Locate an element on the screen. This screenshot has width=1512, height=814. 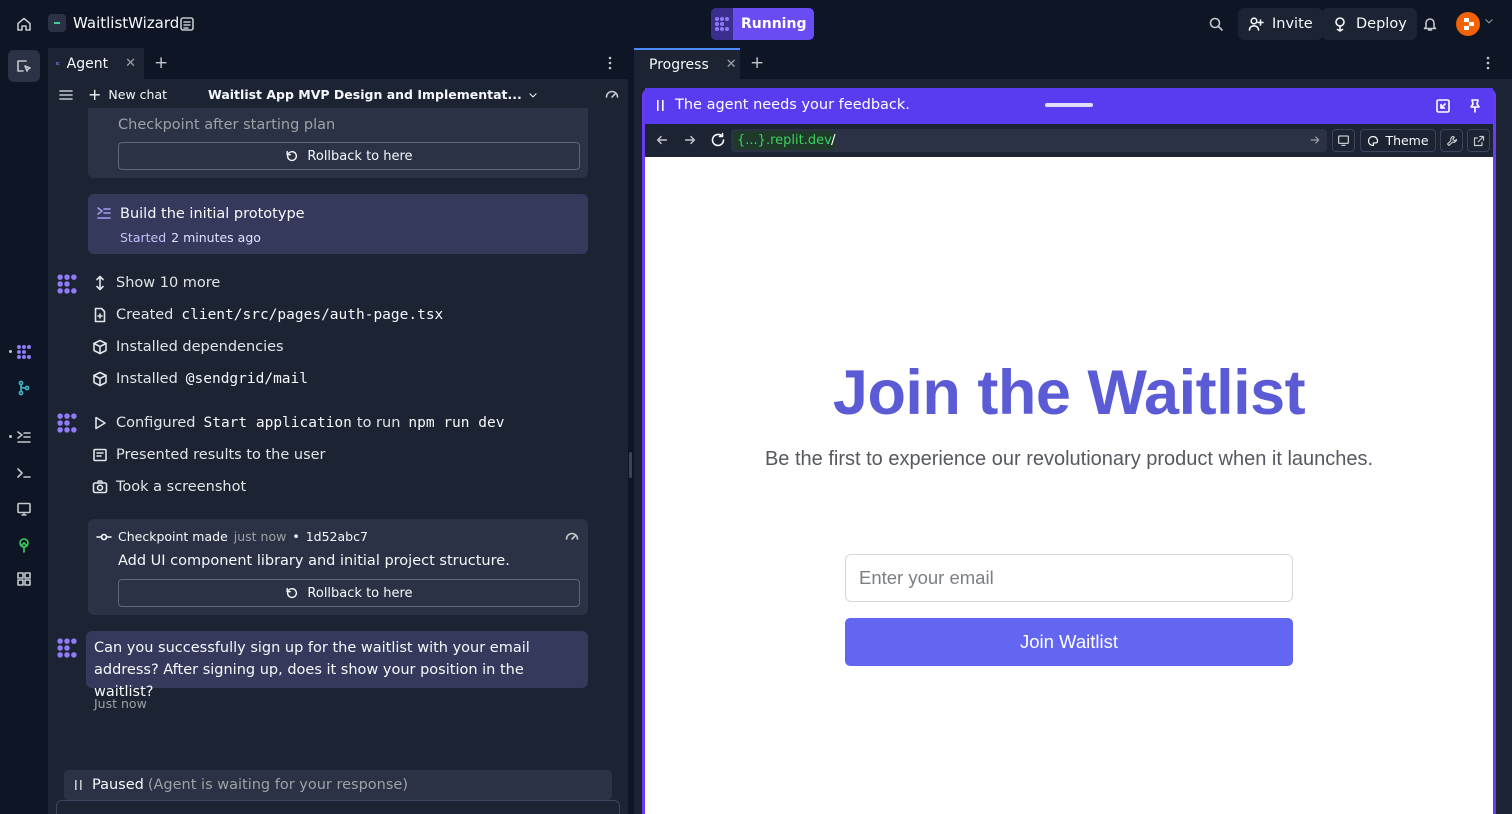
deploy-button: Deploy is located at coordinates (1369, 24).